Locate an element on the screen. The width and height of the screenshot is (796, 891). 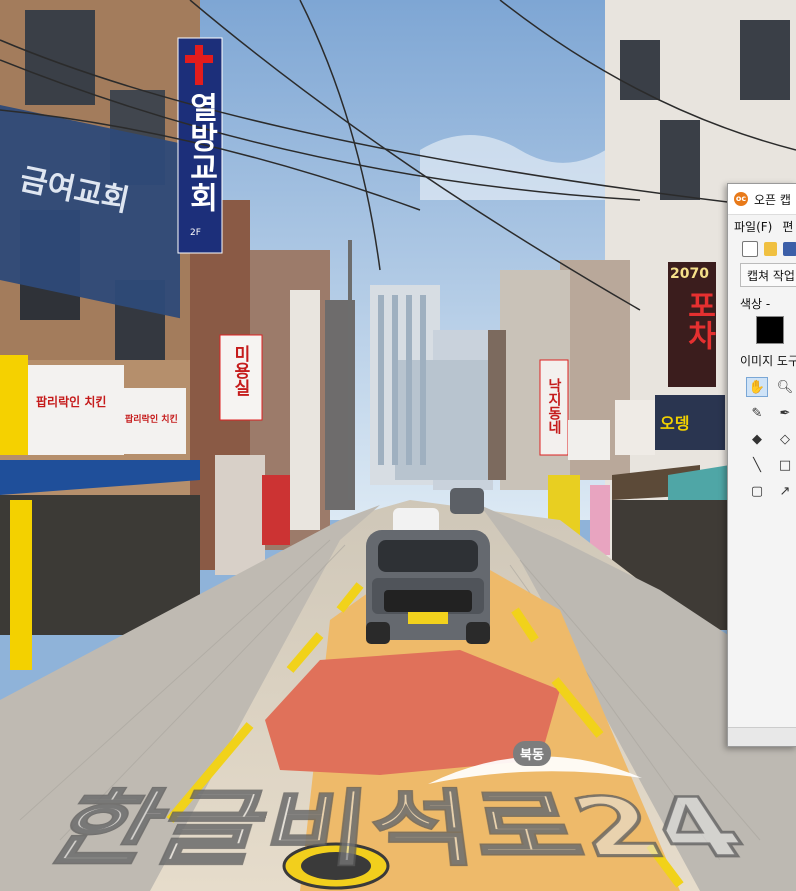
image-tools-label: 이미지 도구 is located at coordinates (768, 361).